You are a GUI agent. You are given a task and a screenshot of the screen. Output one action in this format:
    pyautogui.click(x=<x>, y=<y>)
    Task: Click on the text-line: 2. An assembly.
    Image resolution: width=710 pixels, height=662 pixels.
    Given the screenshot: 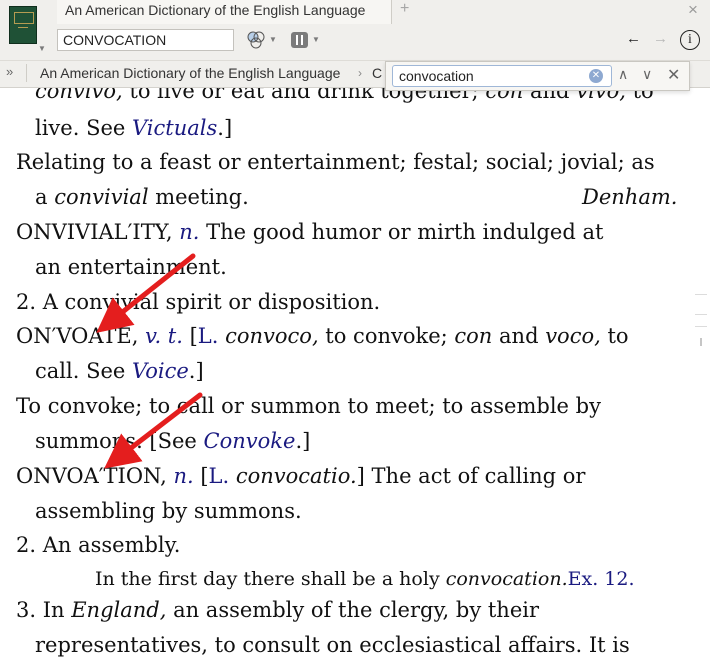 What is the action you would take?
    pyautogui.click(x=98, y=545)
    